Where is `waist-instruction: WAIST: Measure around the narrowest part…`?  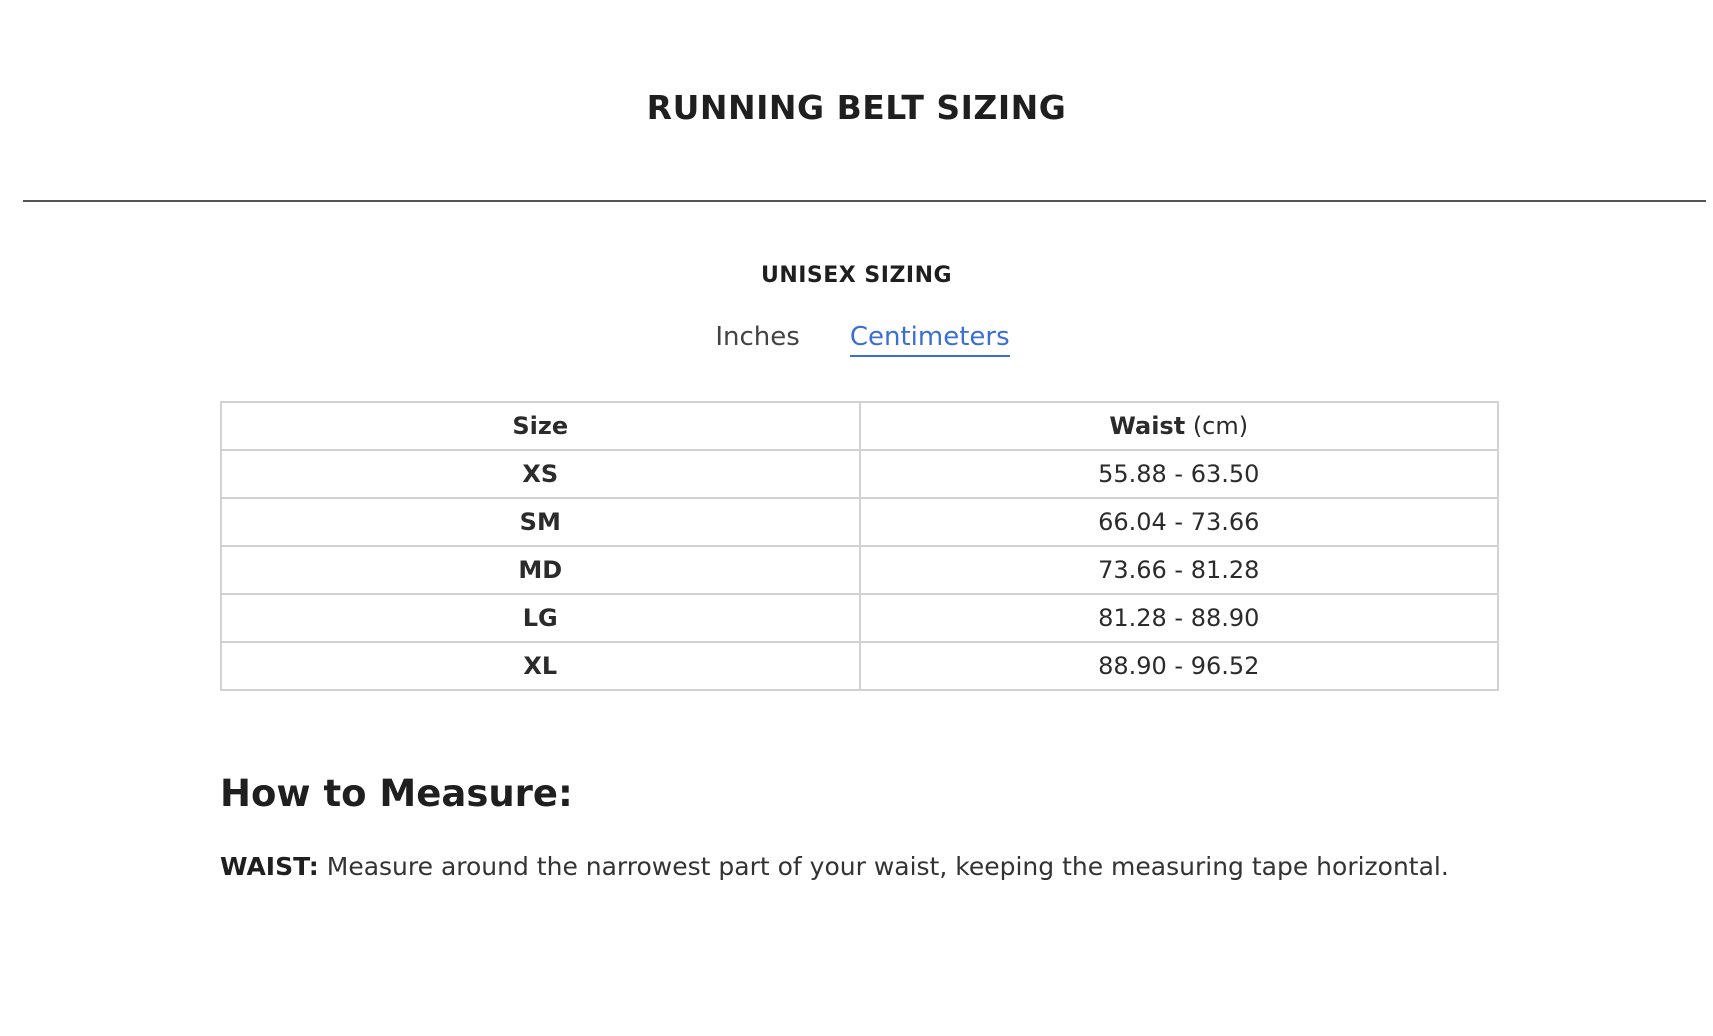 waist-instruction: WAIST: Measure around the narrowest part… is located at coordinates (834, 866).